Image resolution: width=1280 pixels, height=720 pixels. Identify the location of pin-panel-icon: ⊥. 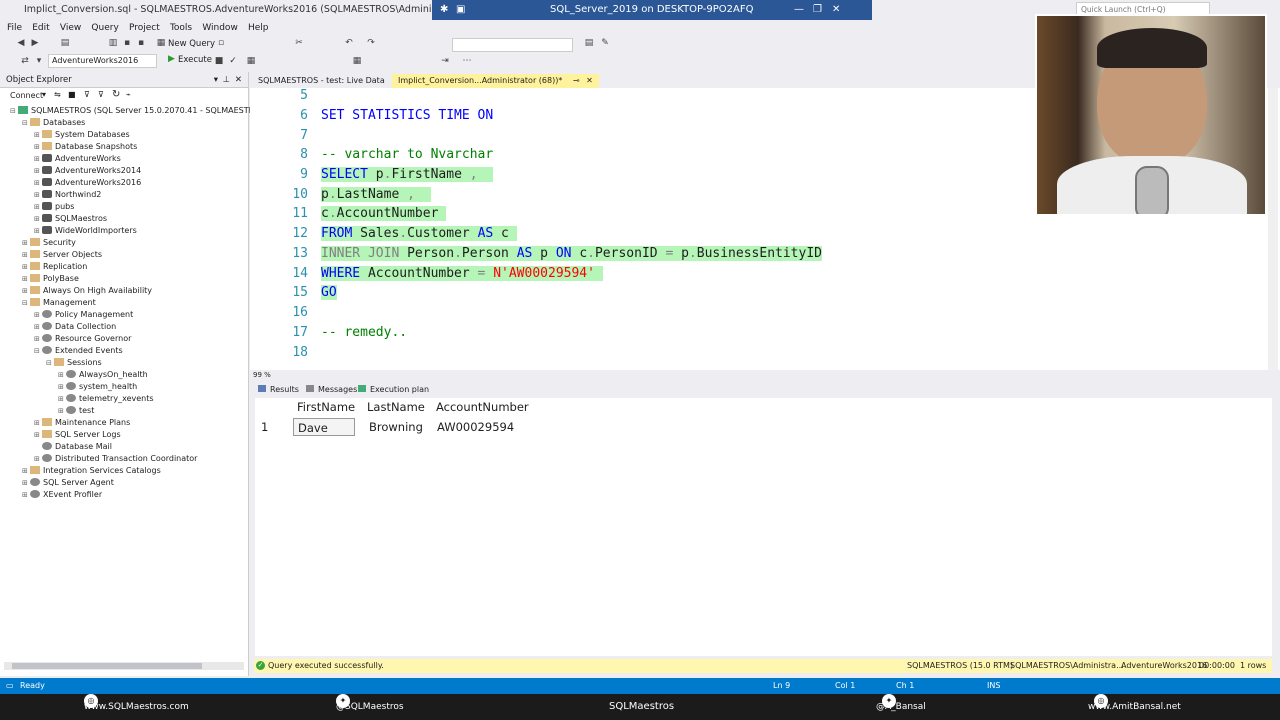
(226, 80).